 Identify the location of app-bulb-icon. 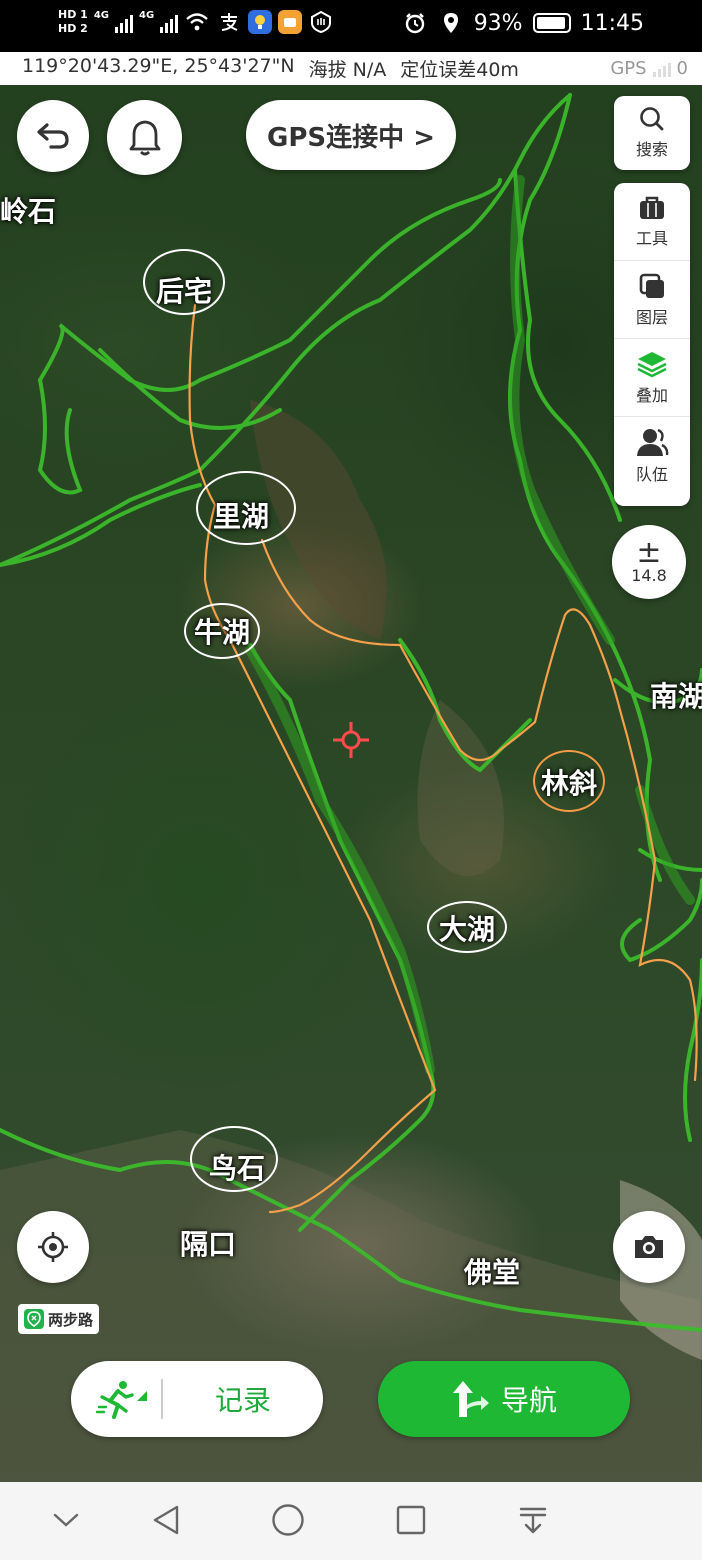
(260, 22).